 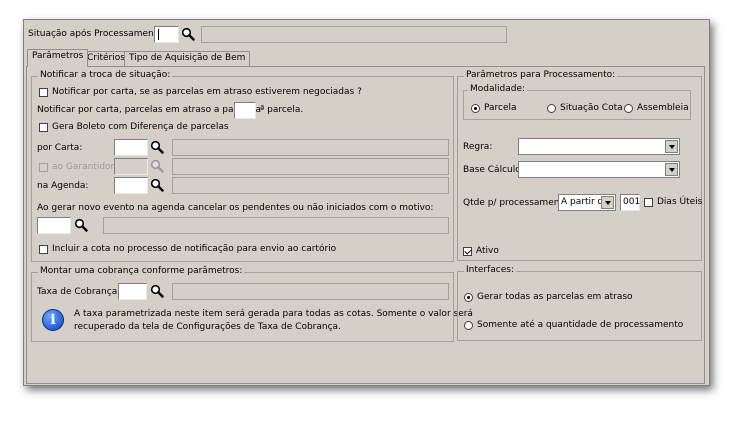 I want to click on info-icon: i, so click(x=53, y=320).